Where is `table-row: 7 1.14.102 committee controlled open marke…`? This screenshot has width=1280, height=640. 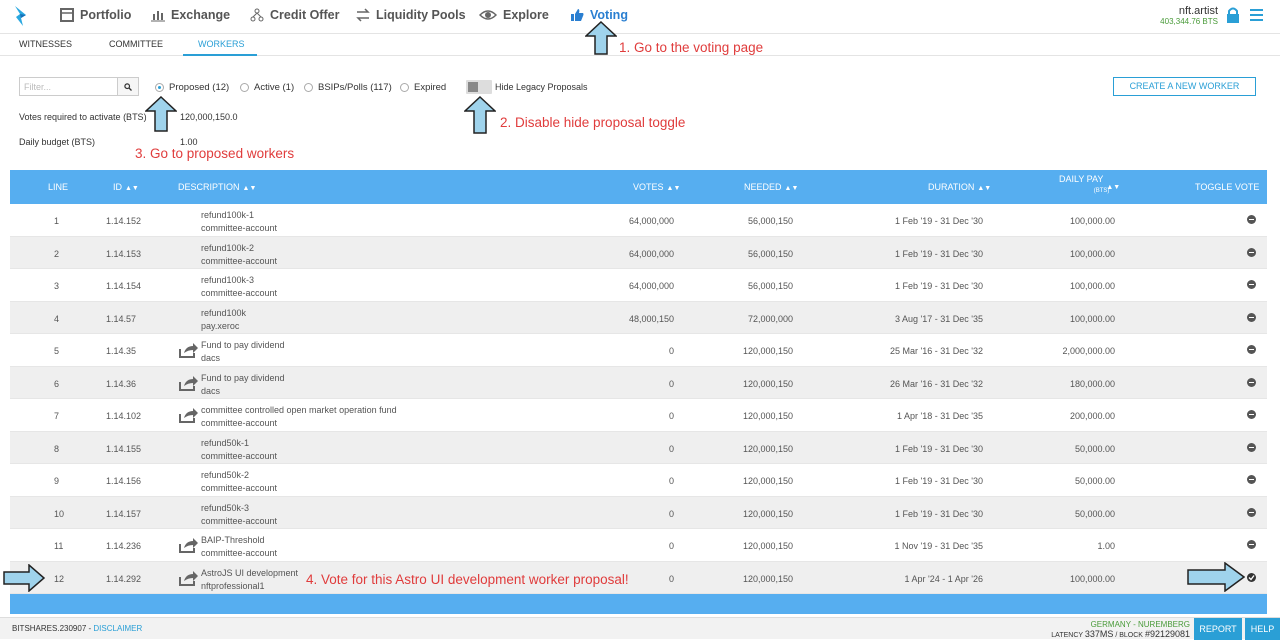
table-row: 7 1.14.102 committee controlled open marke… is located at coordinates (638, 415).